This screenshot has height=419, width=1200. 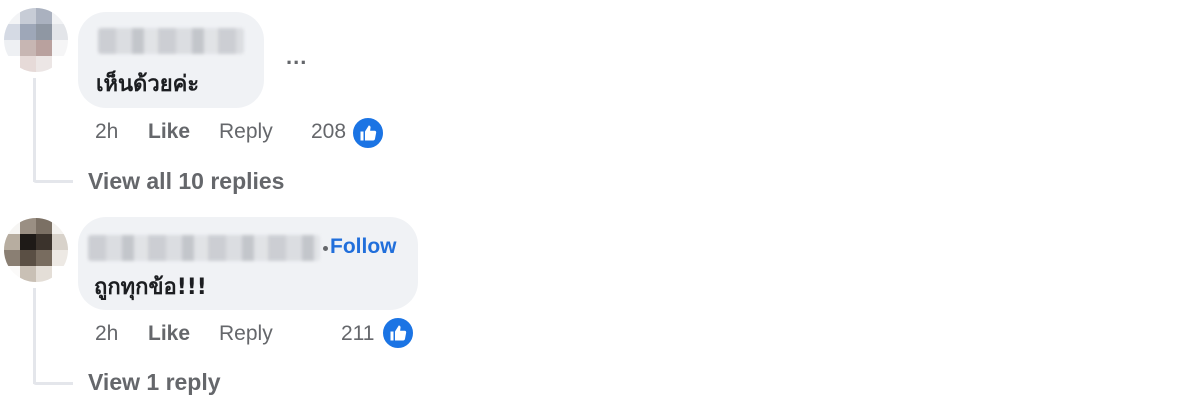 I want to click on comment-bubble: Follow ถูกทุกข้อ!!!, so click(x=248, y=263).